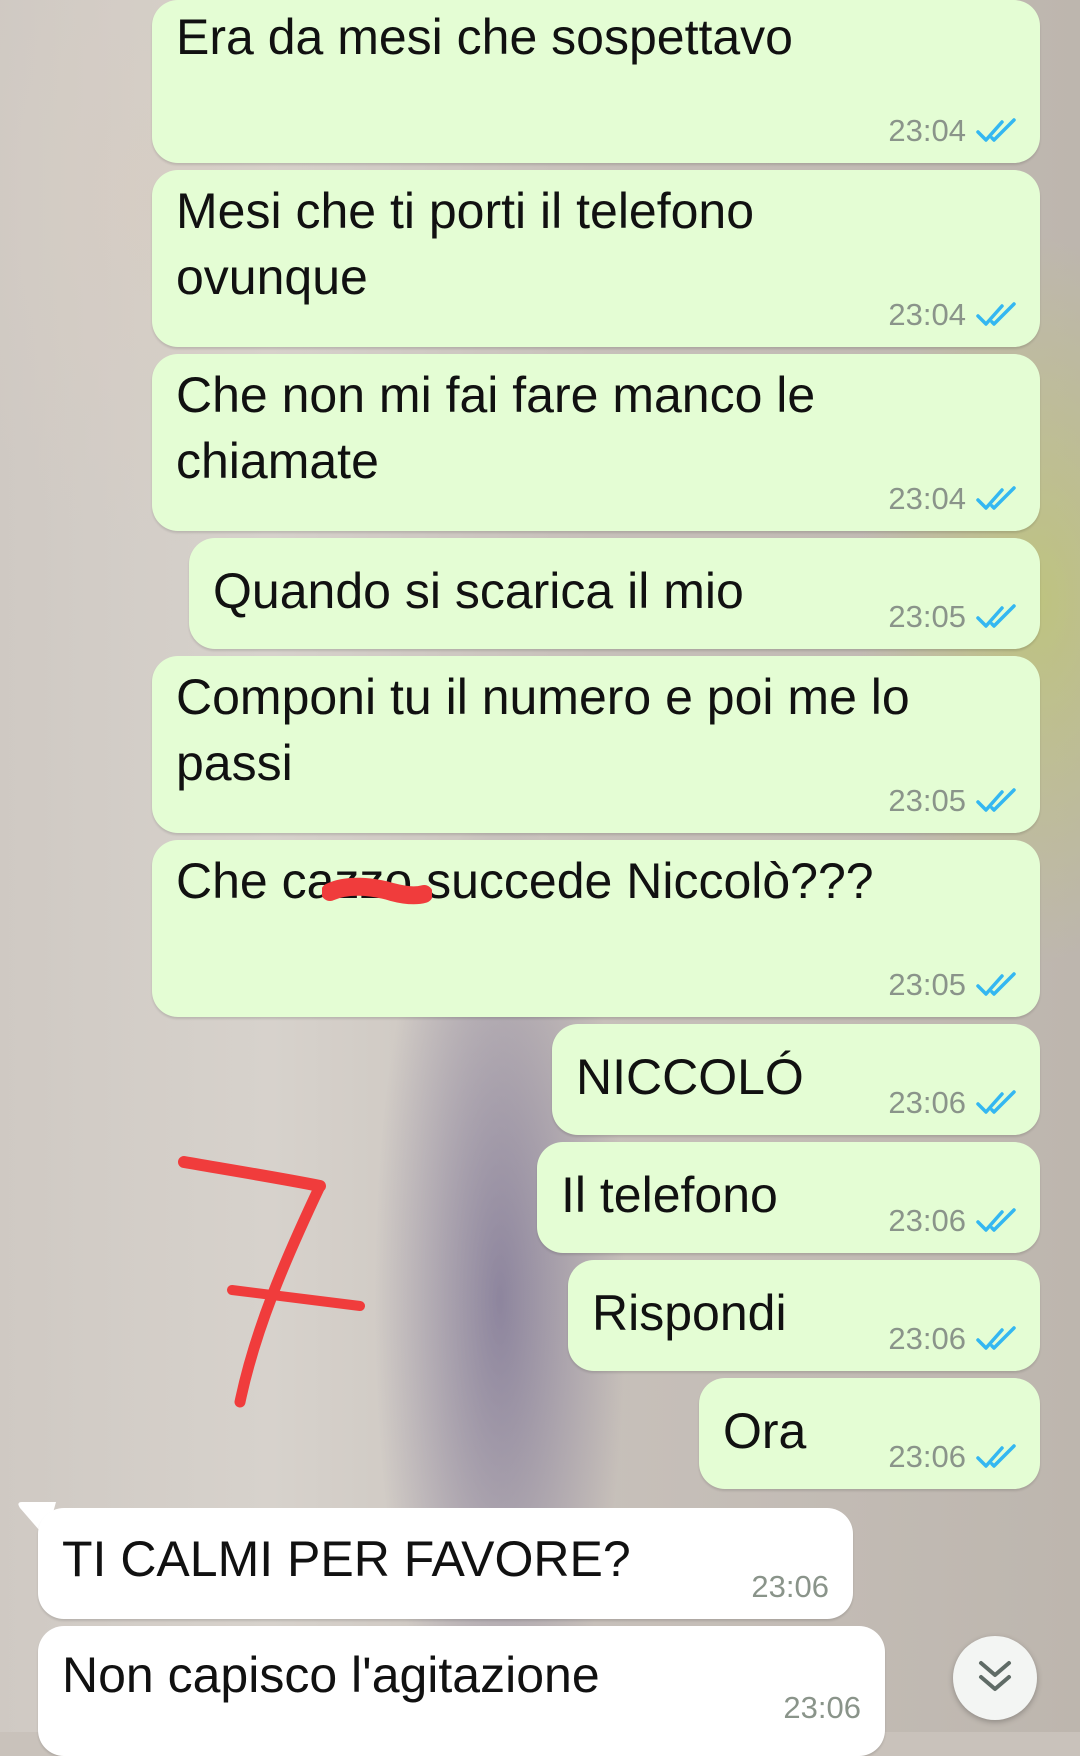 This screenshot has height=1756, width=1080. Describe the element at coordinates (596, 928) in the screenshot. I see `message-bubble-outgoing: Che cazzo succede Niccolò??? 23:05` at that location.